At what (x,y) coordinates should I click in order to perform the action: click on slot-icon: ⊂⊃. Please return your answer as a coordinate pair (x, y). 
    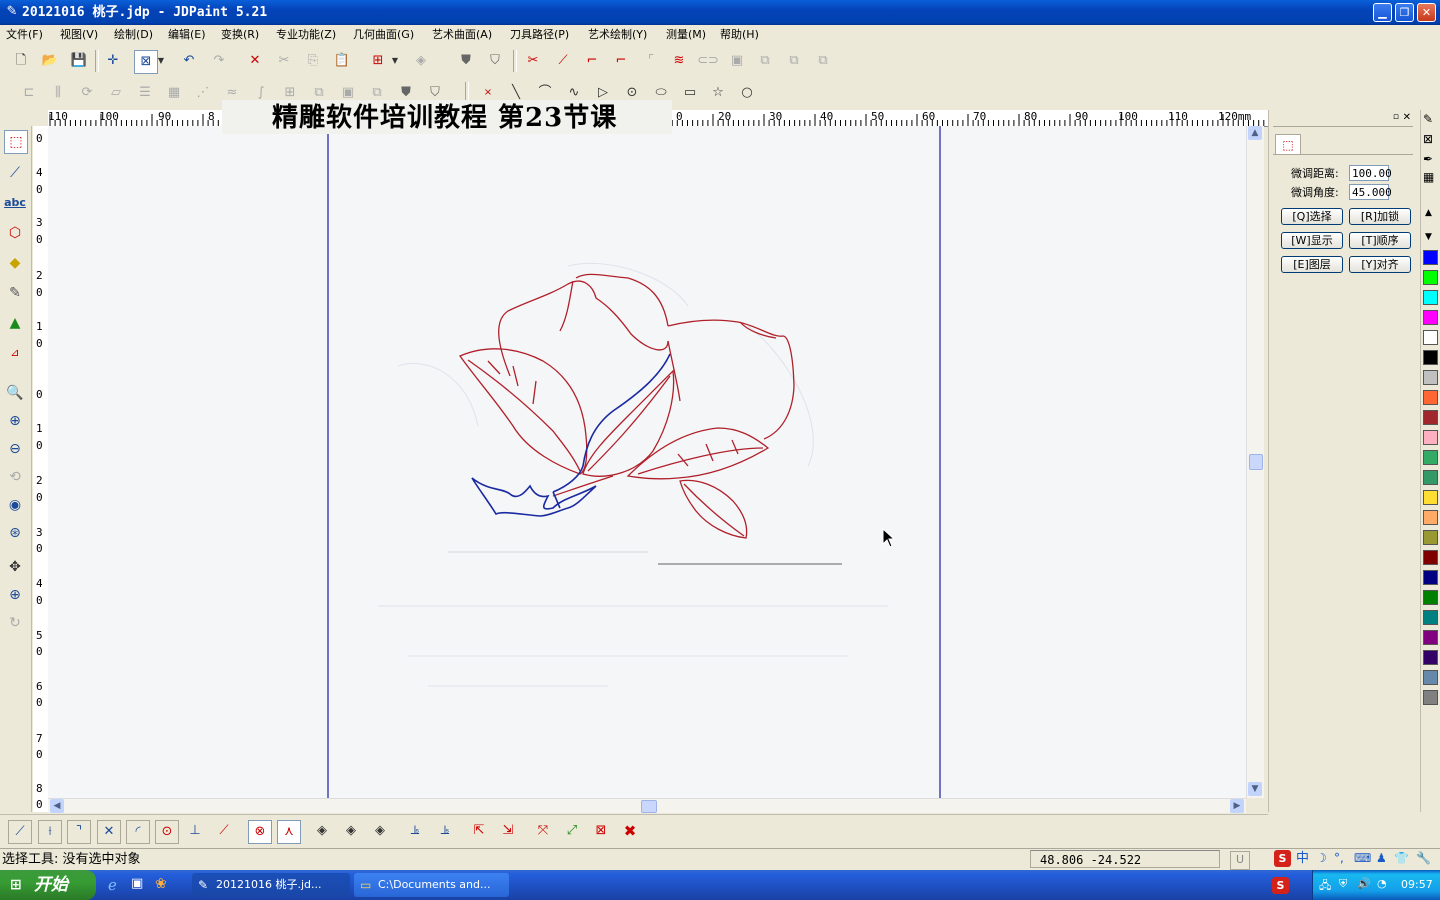
    Looking at the image, I should click on (708, 61).